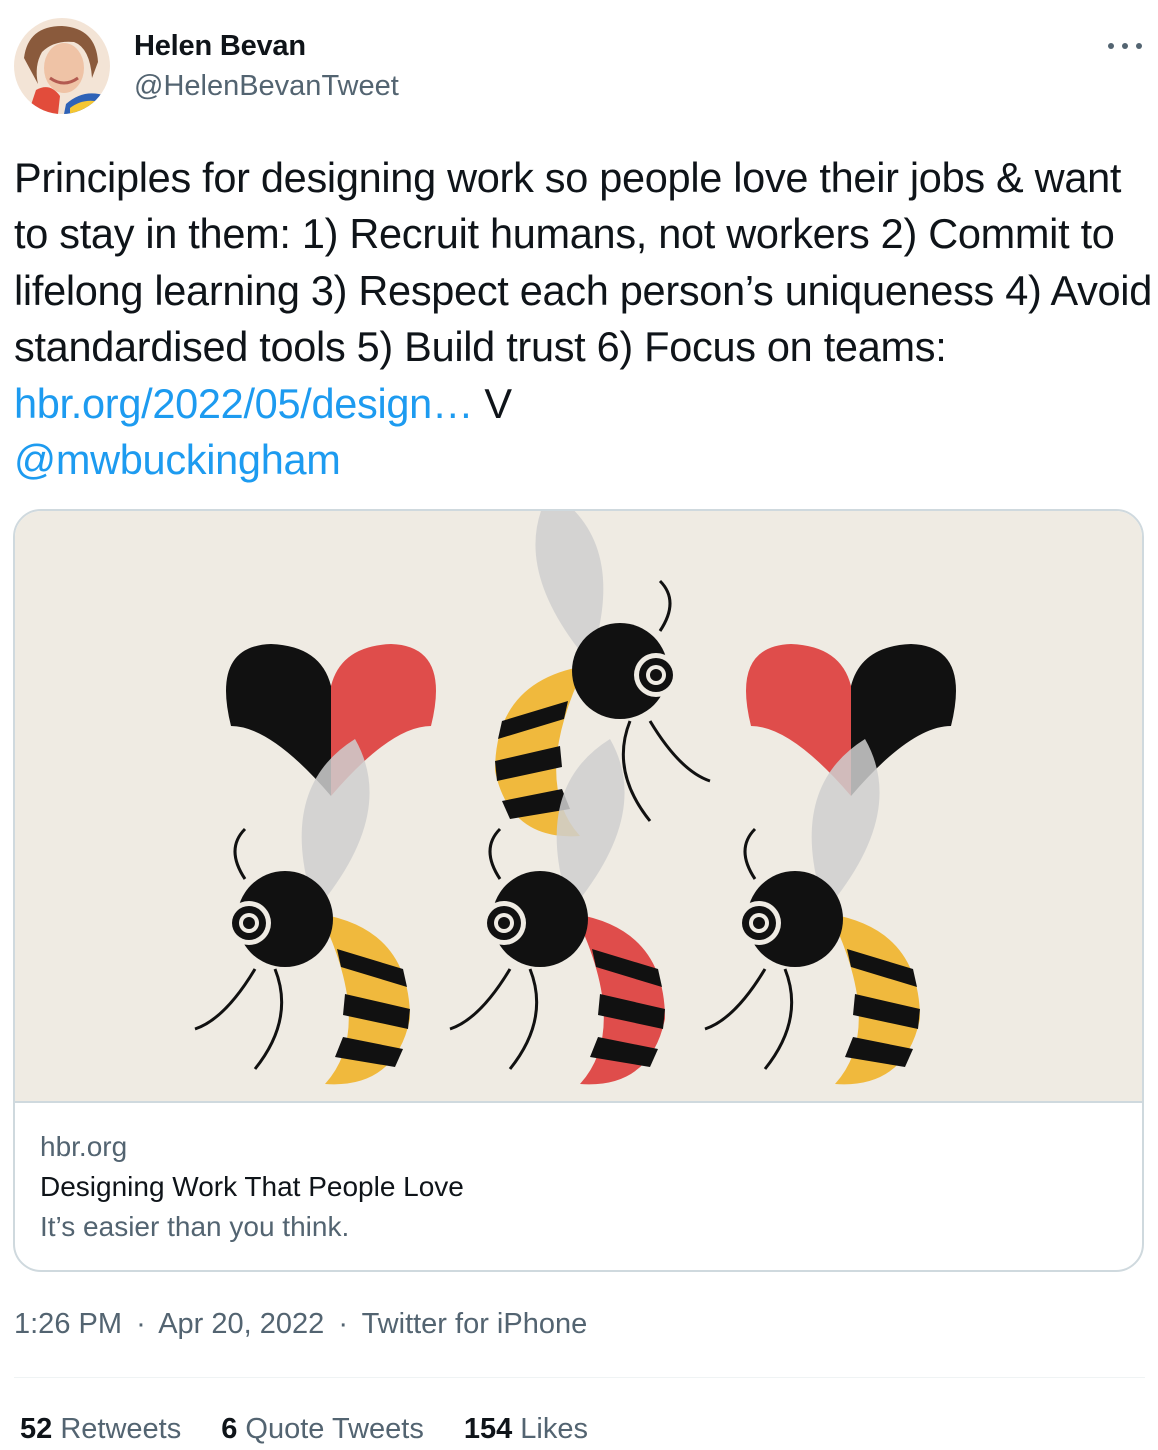 The image size is (1158, 1450). Describe the element at coordinates (241, 1324) in the screenshot. I see `tweet-date: Apr 20, 2022` at that location.